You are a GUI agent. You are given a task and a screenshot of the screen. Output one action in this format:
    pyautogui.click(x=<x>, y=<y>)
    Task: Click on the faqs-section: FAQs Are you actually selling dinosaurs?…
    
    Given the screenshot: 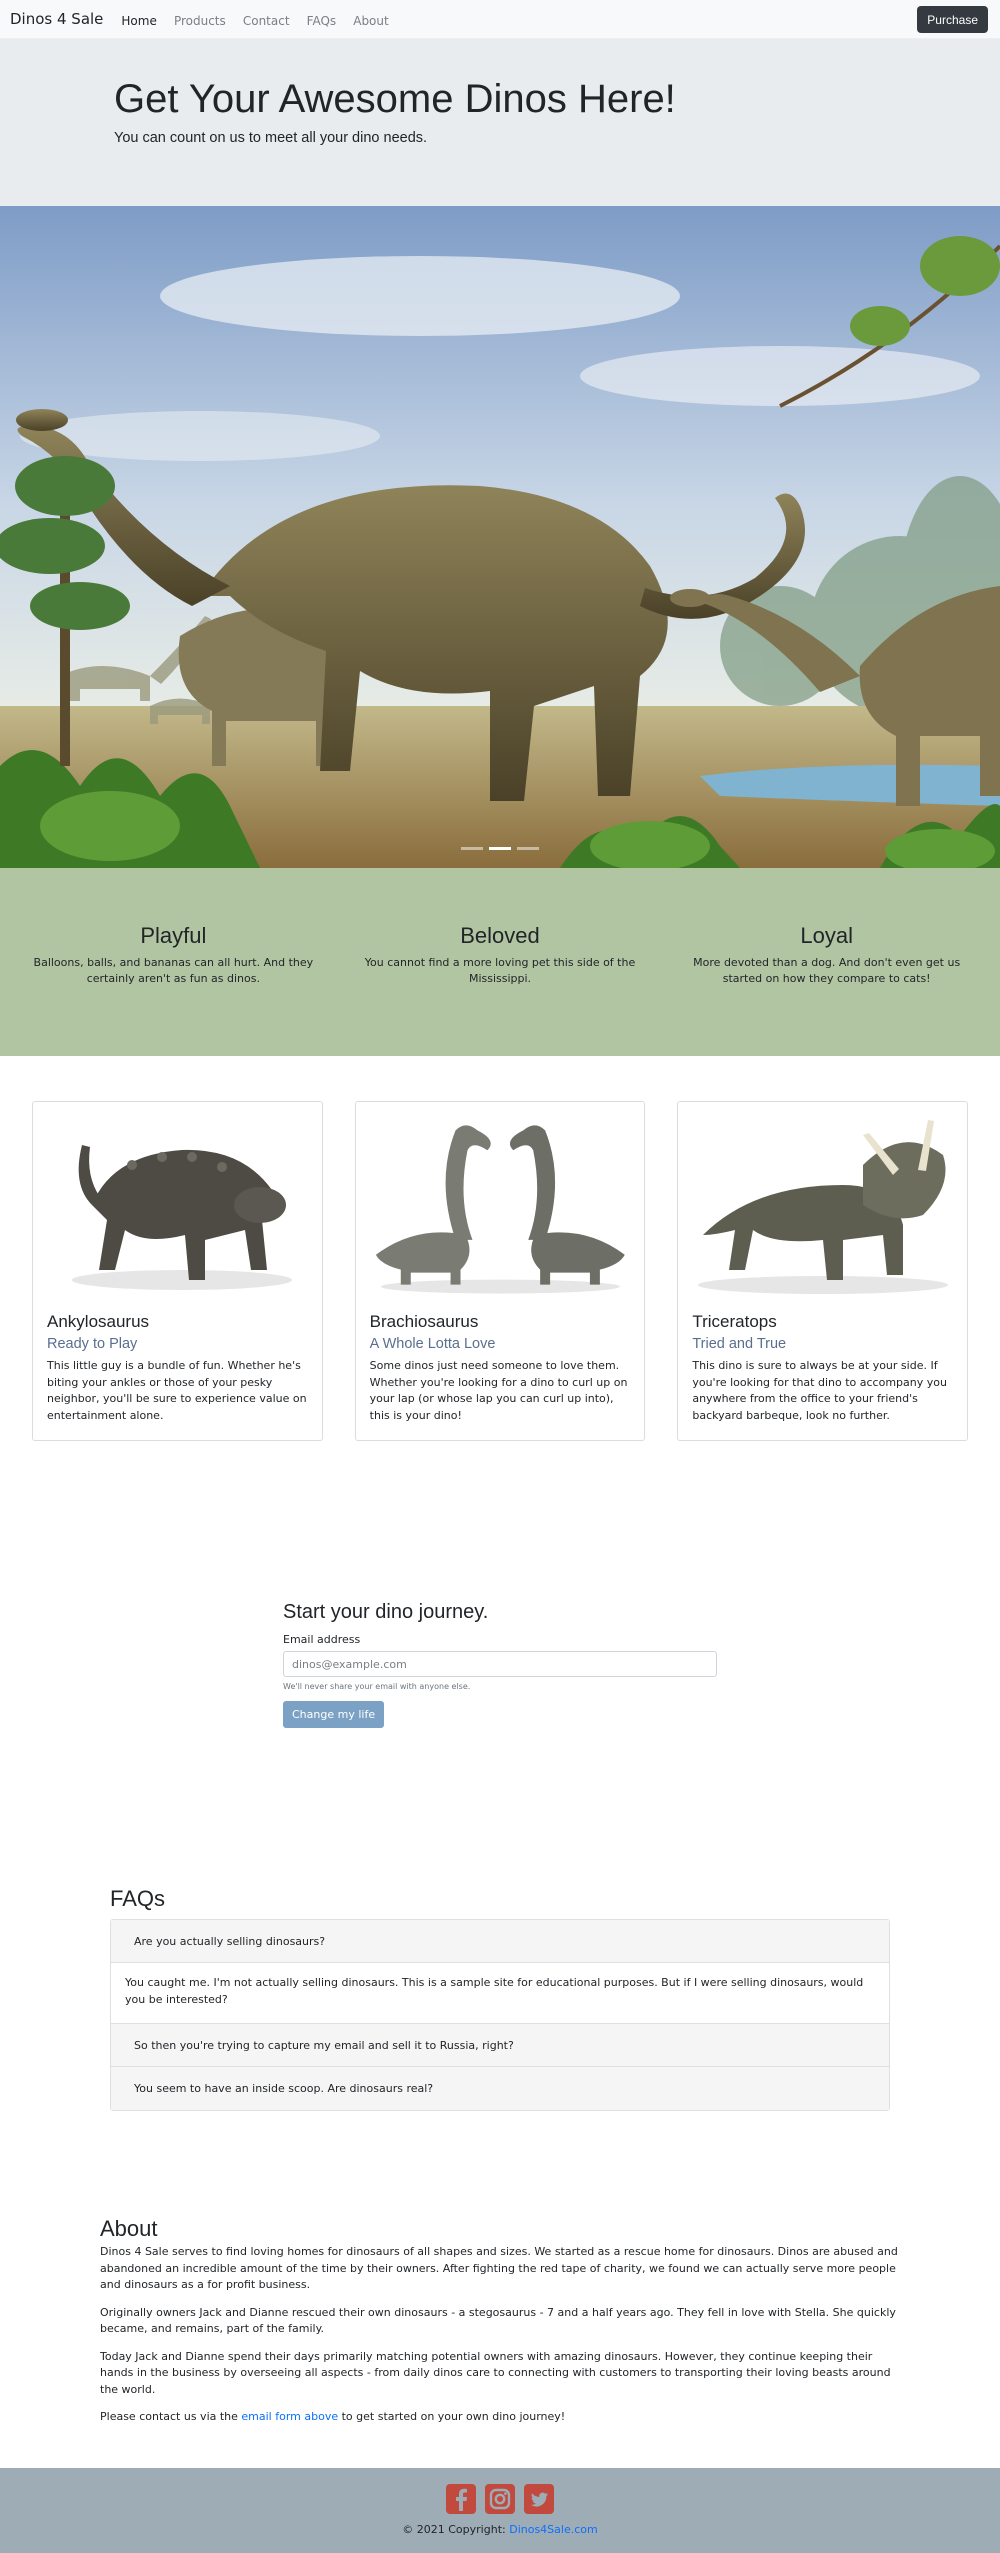 What is the action you would take?
    pyautogui.click(x=500, y=2051)
    